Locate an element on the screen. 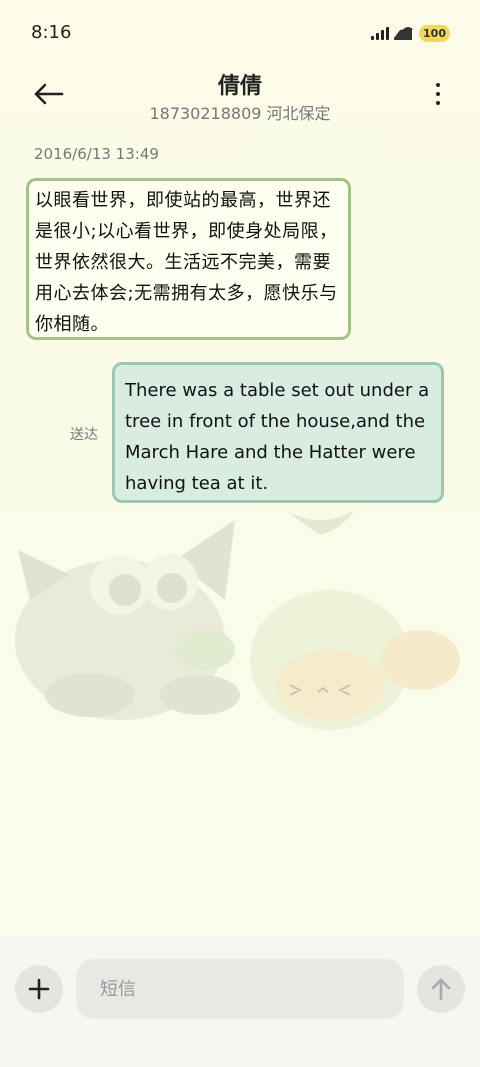  message-composer is located at coordinates (240, 1002).